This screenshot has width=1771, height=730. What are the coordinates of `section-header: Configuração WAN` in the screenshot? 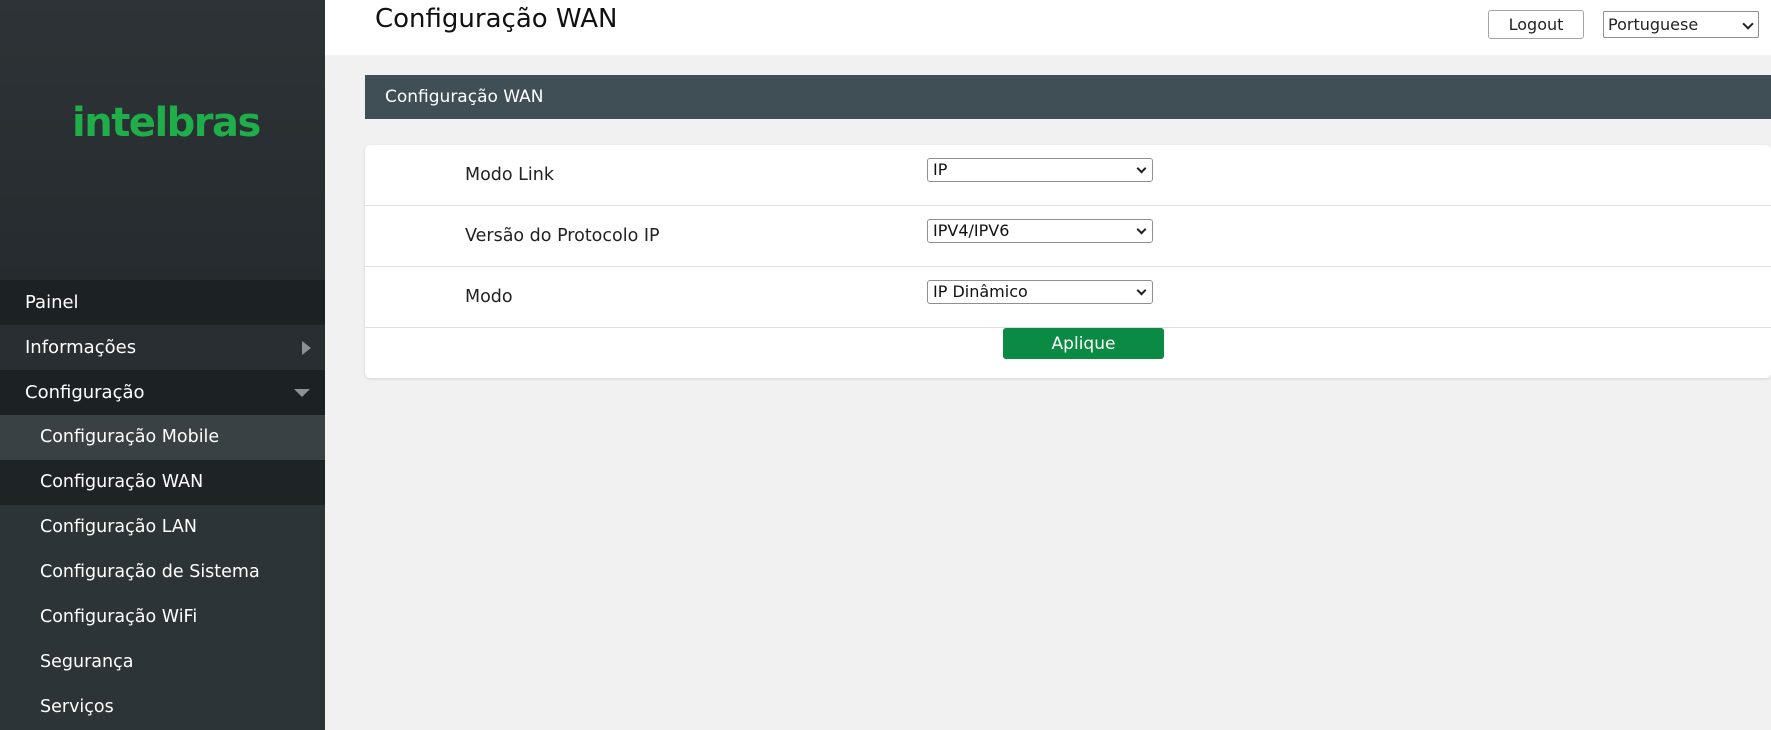 It's located at (1068, 97).